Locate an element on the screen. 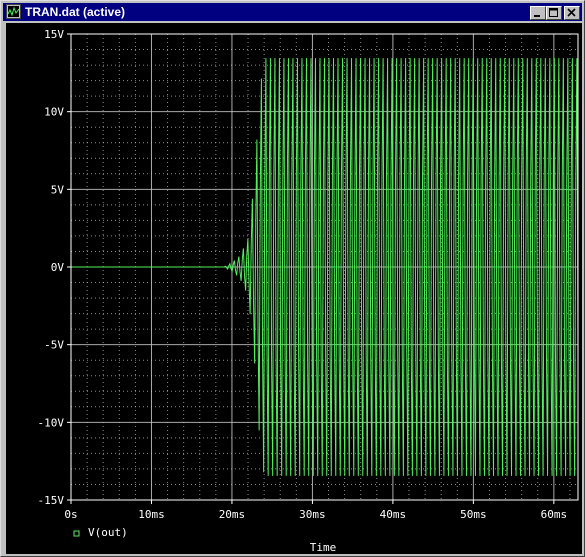 This screenshot has height=557, width=585. legend-marker-icon is located at coordinates (76, 533).